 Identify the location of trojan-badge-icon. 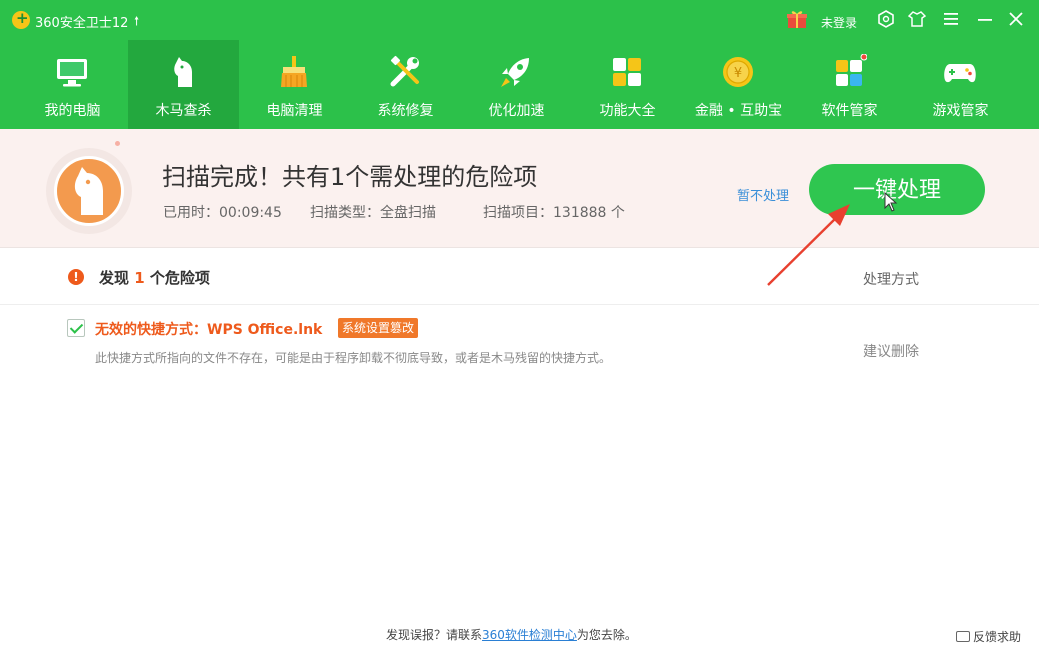
(89, 191).